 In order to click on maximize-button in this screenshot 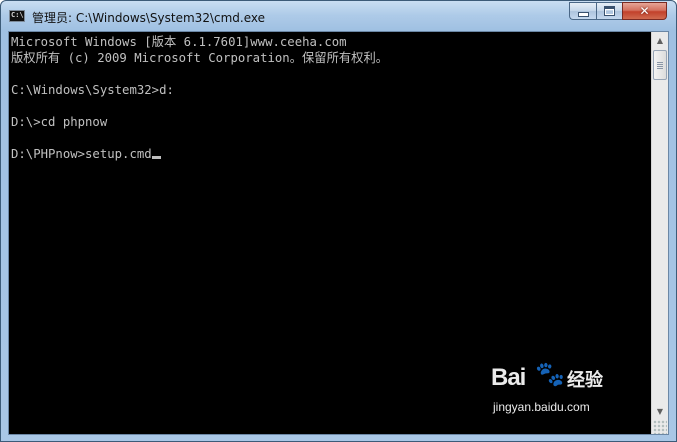, I will do `click(609, 11)`.